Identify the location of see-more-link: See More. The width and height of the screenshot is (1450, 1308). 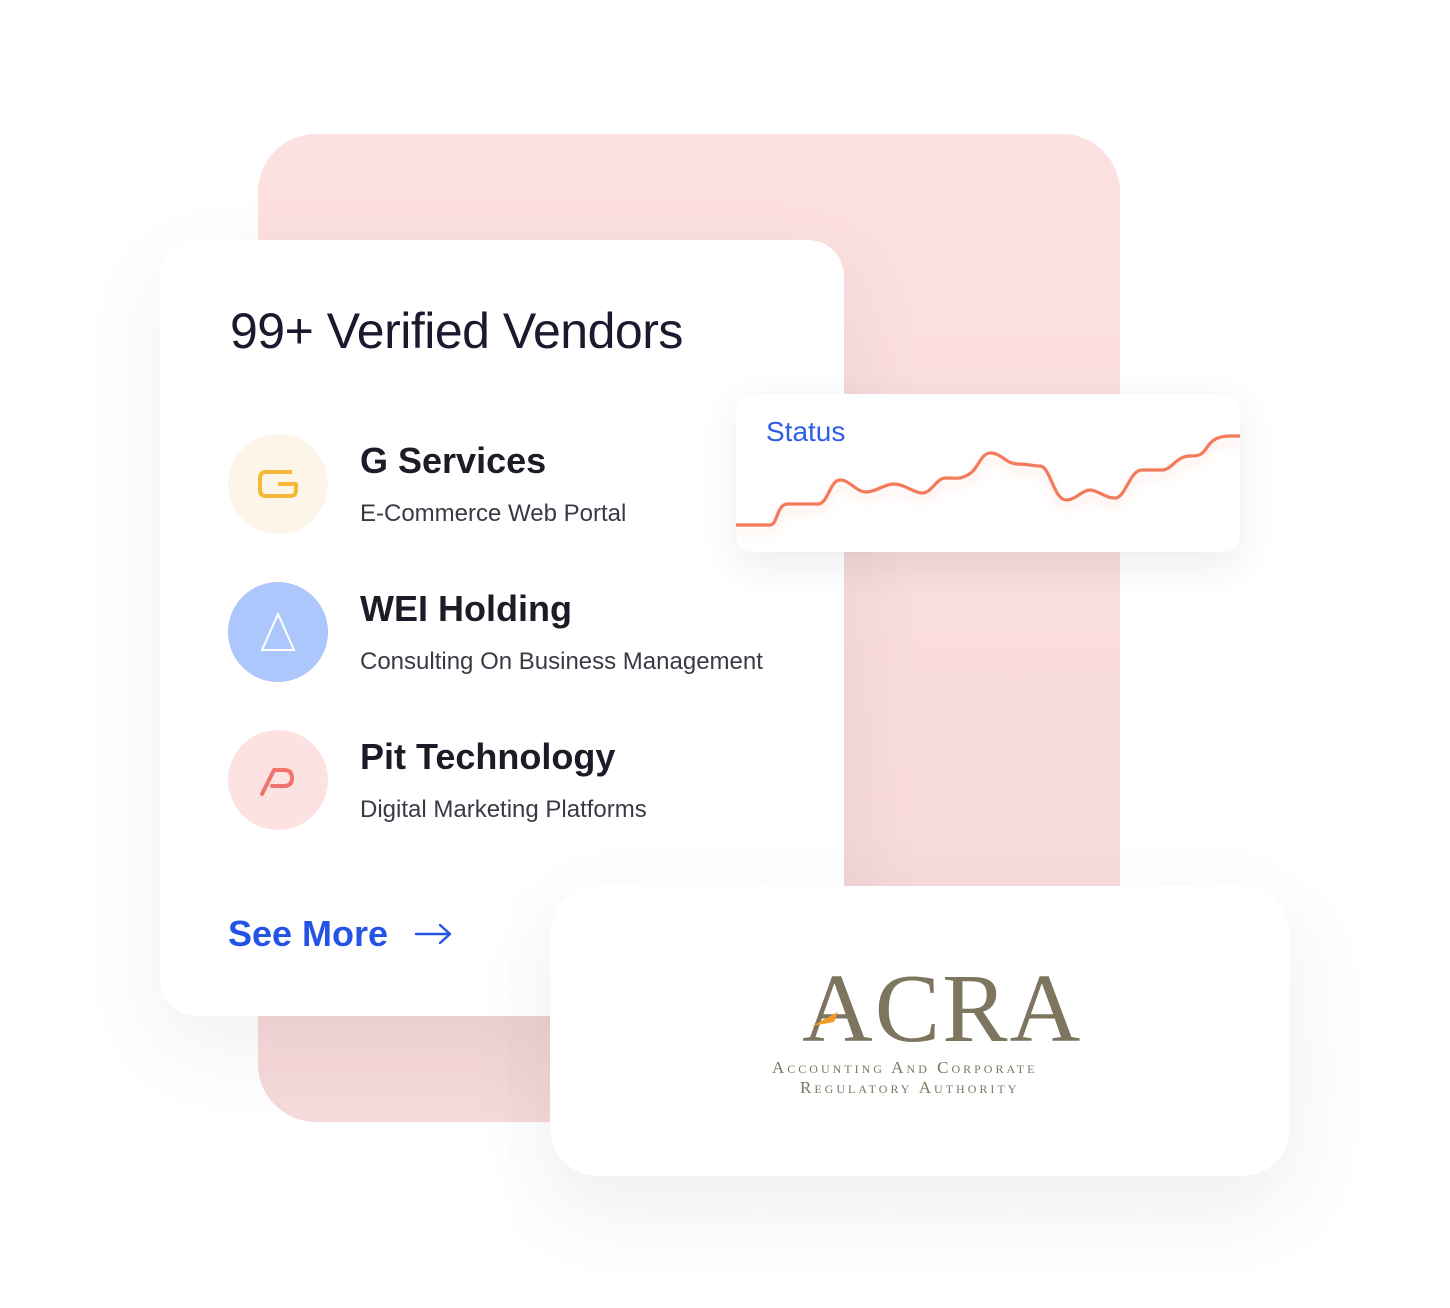
(341, 934).